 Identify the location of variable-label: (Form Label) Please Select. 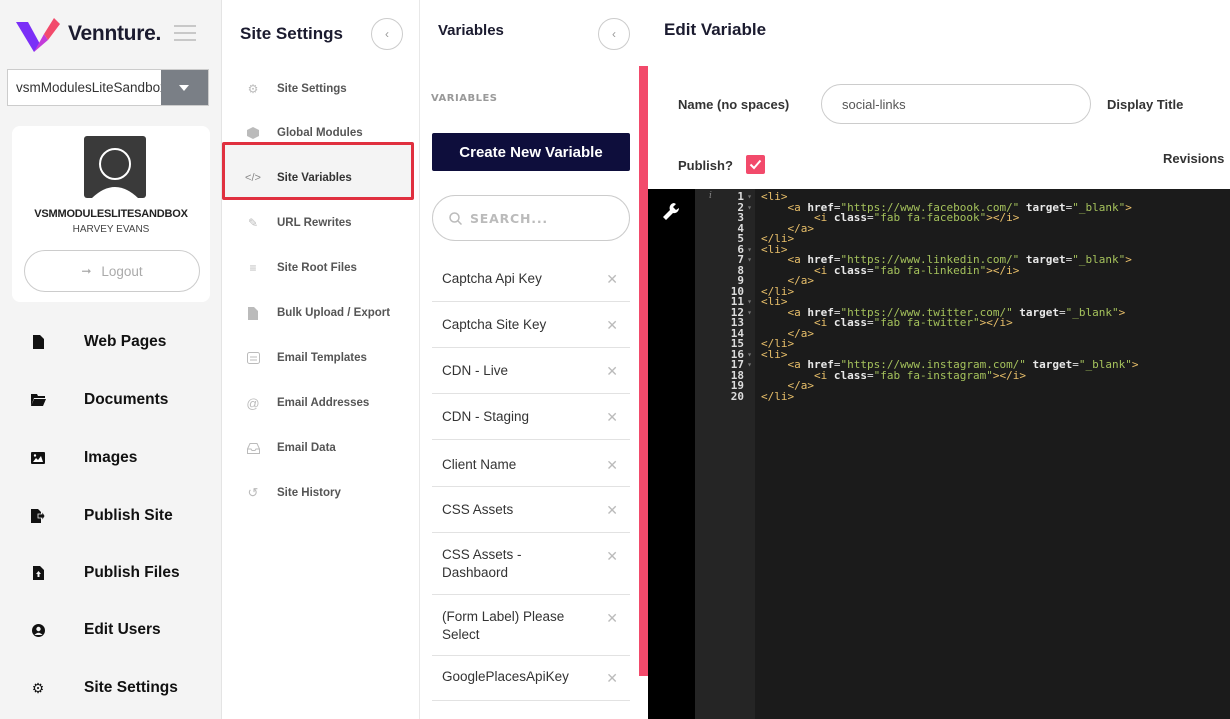
(503, 625).